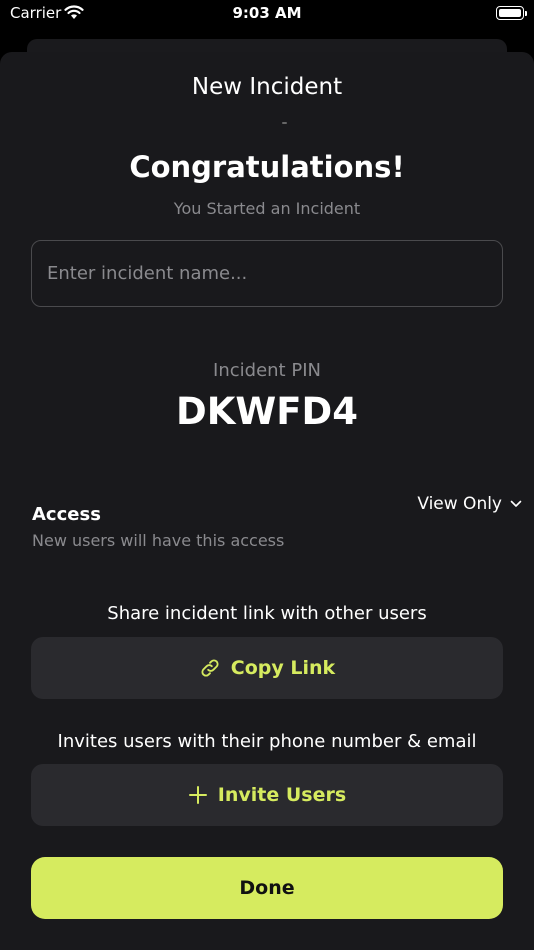  I want to click on invite-users-button: Invite Users, so click(267, 795).